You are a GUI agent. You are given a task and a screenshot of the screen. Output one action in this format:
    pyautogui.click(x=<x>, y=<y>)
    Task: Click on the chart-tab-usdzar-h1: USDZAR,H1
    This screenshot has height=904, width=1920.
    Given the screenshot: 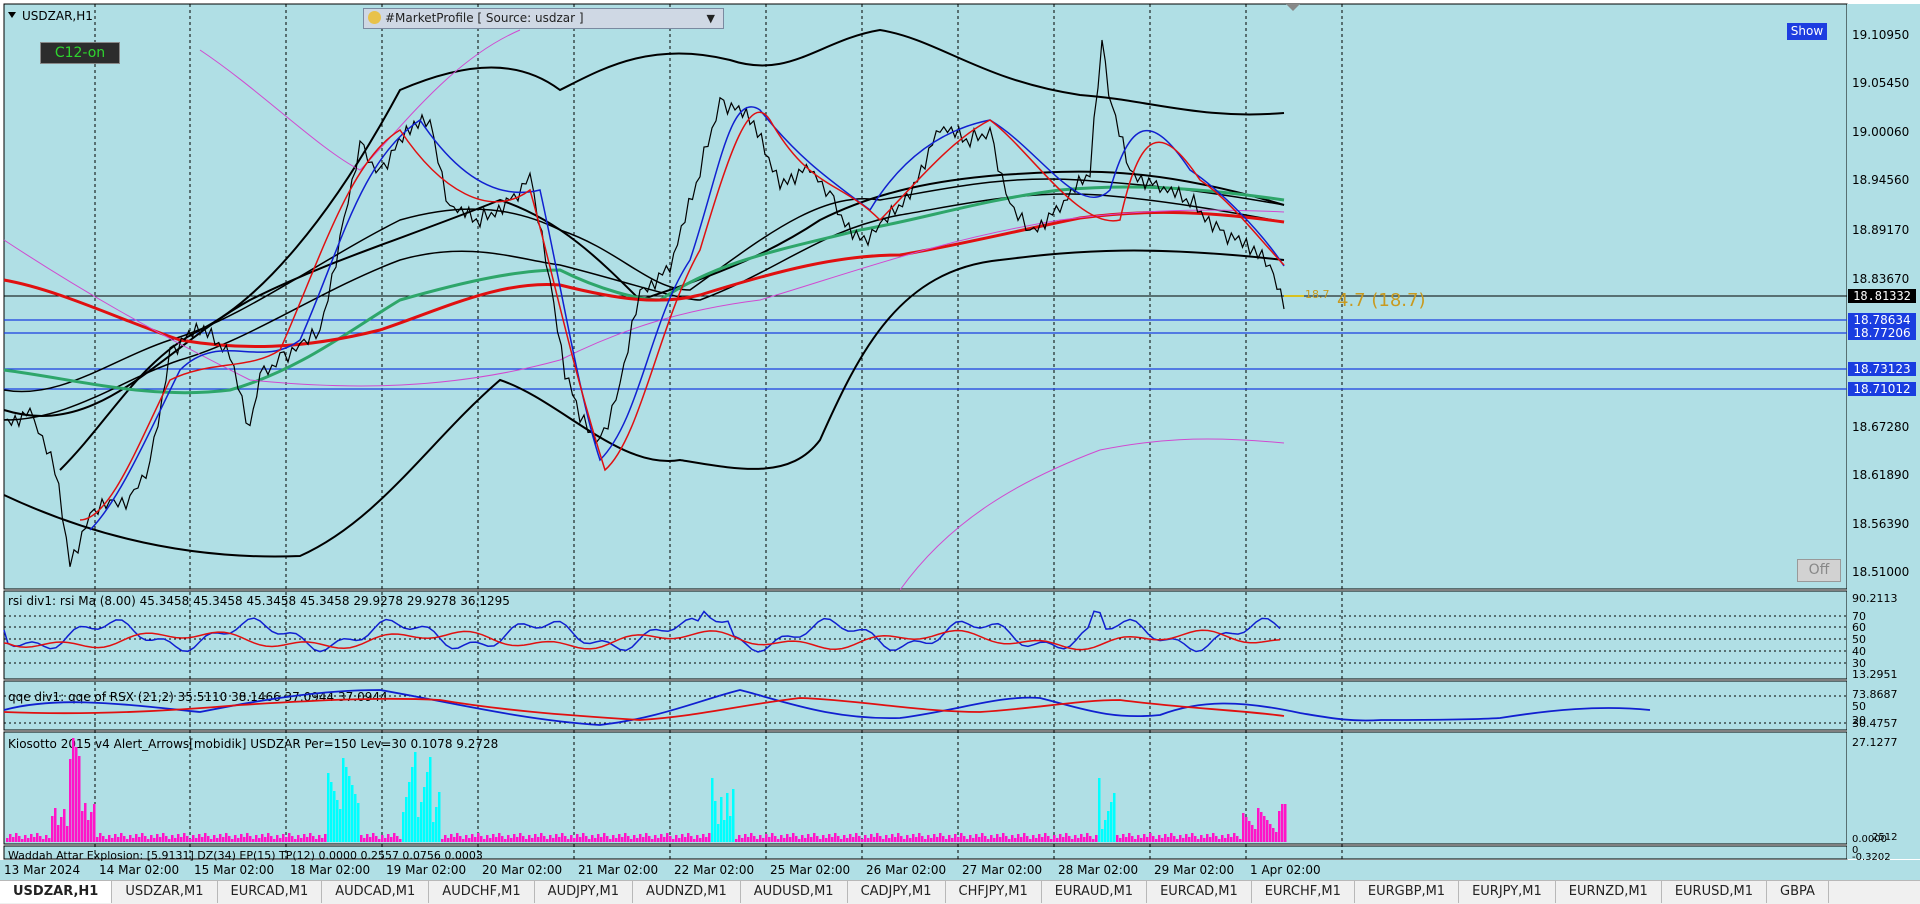 What is the action you would take?
    pyautogui.click(x=56, y=892)
    